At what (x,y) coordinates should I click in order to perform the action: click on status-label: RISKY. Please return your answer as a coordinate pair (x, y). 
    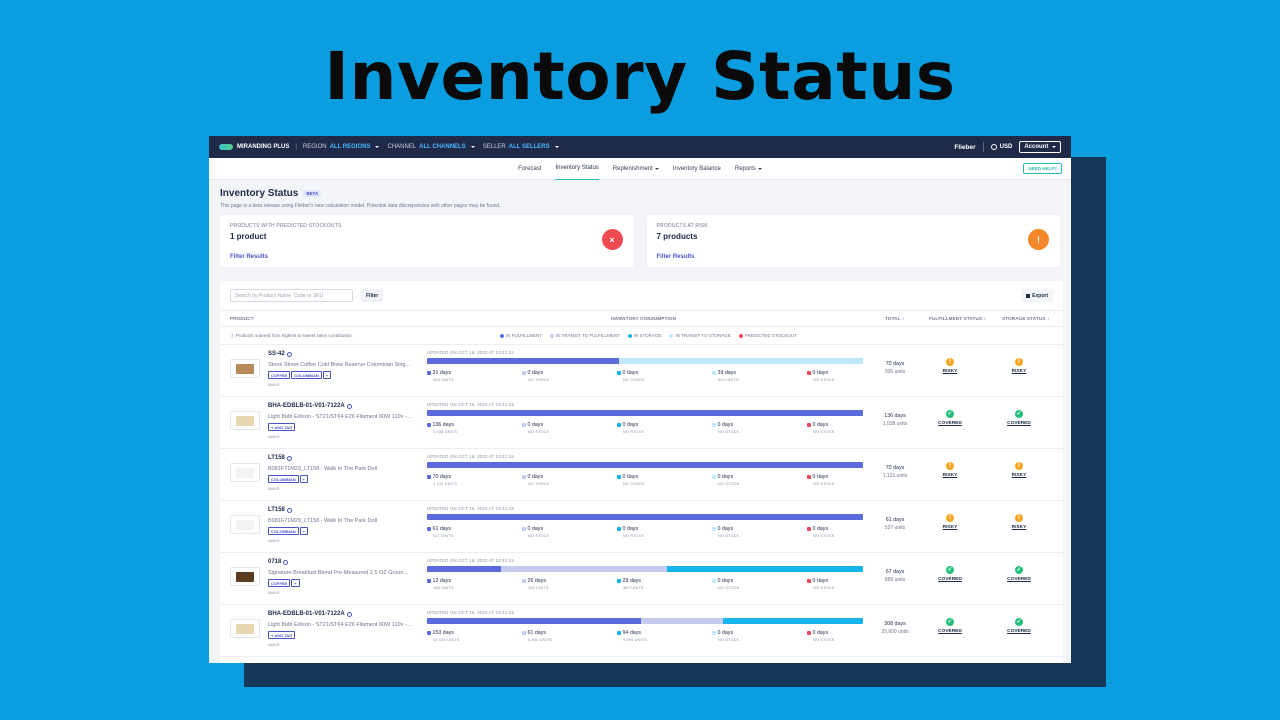
    Looking at the image, I should click on (1019, 527).